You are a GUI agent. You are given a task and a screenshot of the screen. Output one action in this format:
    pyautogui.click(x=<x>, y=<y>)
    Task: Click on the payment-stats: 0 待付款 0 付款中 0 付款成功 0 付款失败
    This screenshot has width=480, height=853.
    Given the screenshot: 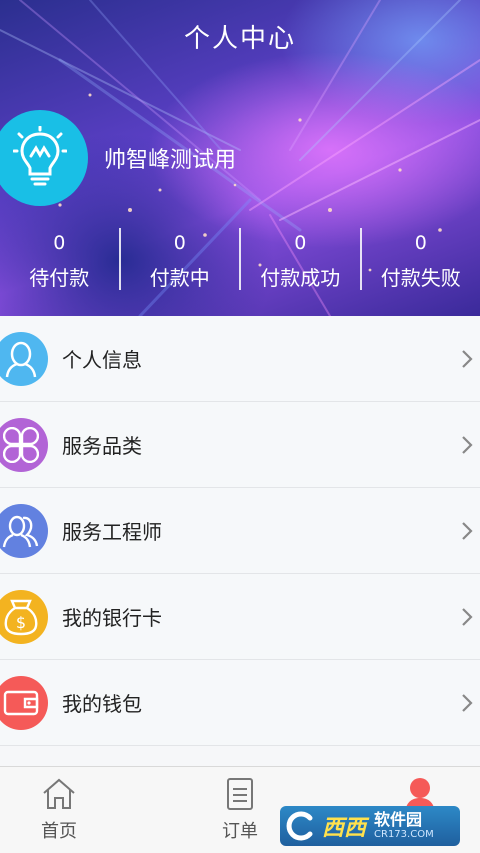 What is the action you would take?
    pyautogui.click(x=240, y=260)
    